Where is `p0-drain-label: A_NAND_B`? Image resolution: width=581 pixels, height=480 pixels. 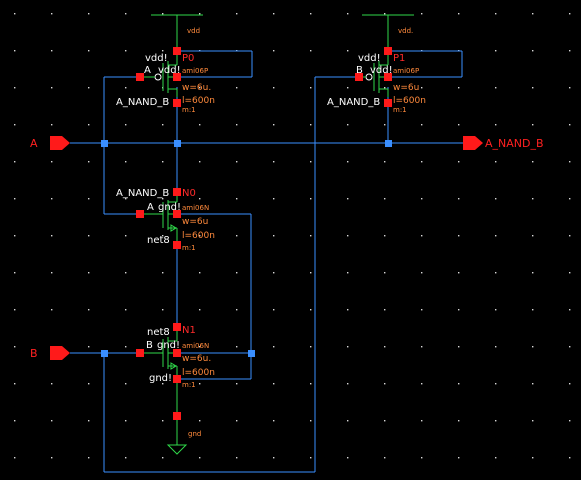
p0-drain-label: A_NAND_B is located at coordinates (142, 102).